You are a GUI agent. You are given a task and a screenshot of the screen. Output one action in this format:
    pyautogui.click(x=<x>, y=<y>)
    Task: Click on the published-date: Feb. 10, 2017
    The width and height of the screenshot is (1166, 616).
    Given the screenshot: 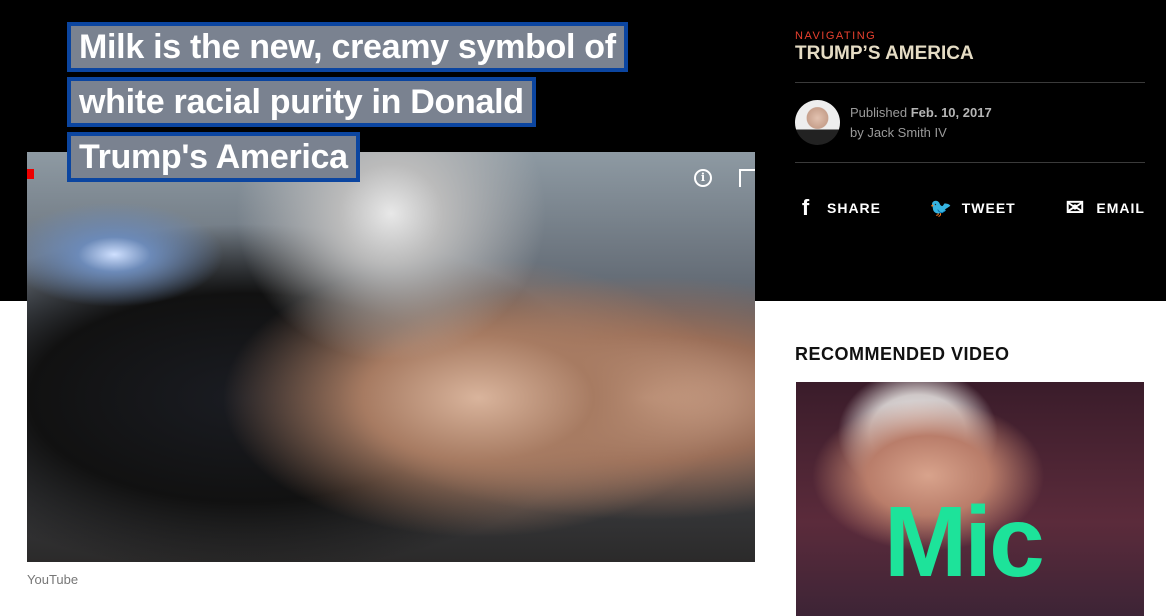 What is the action you would take?
    pyautogui.click(x=951, y=112)
    